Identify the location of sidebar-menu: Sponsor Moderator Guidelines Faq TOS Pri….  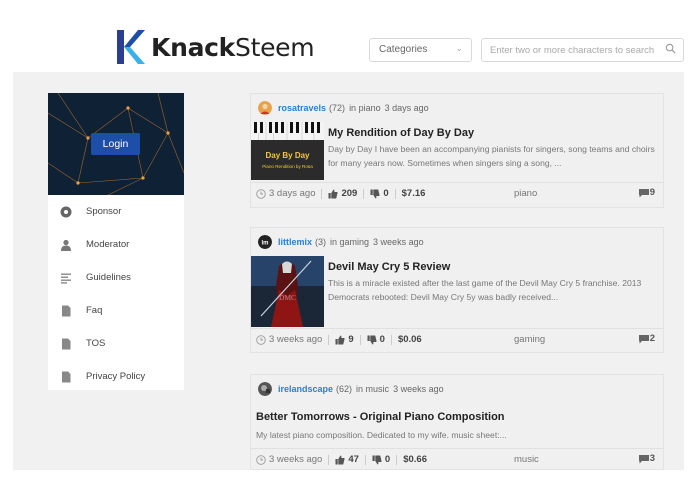
(116, 294).